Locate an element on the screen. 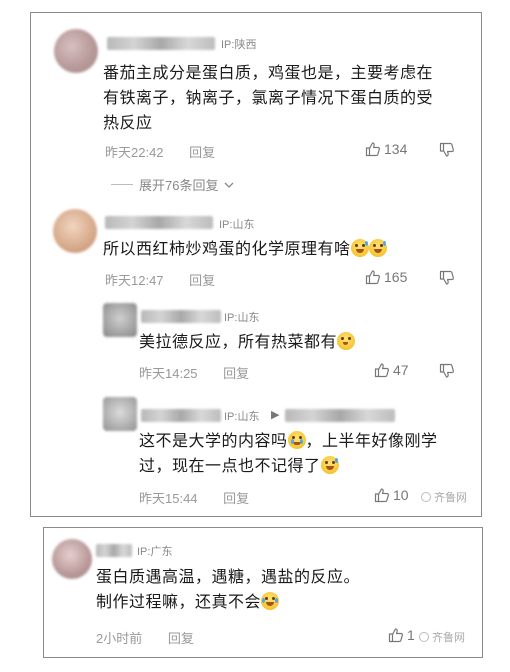  like-button: 165 is located at coordinates (386, 277).